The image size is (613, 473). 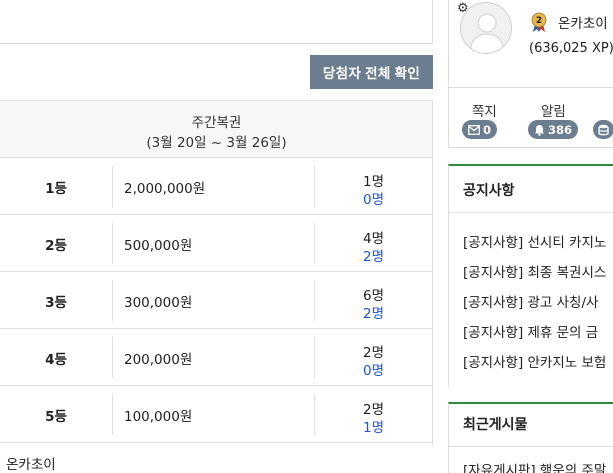 I want to click on prize-amount: 300,000원, so click(x=158, y=302).